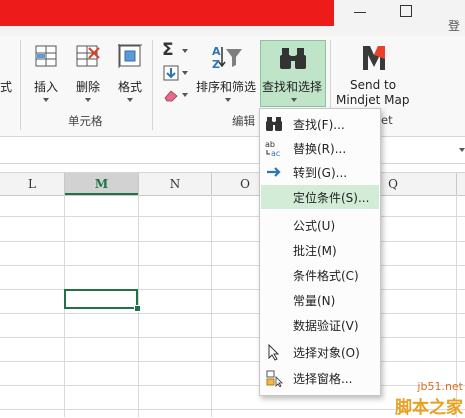  What do you see at coordinates (46, 87) in the screenshot?
I see `insert-label: 插入` at bounding box center [46, 87].